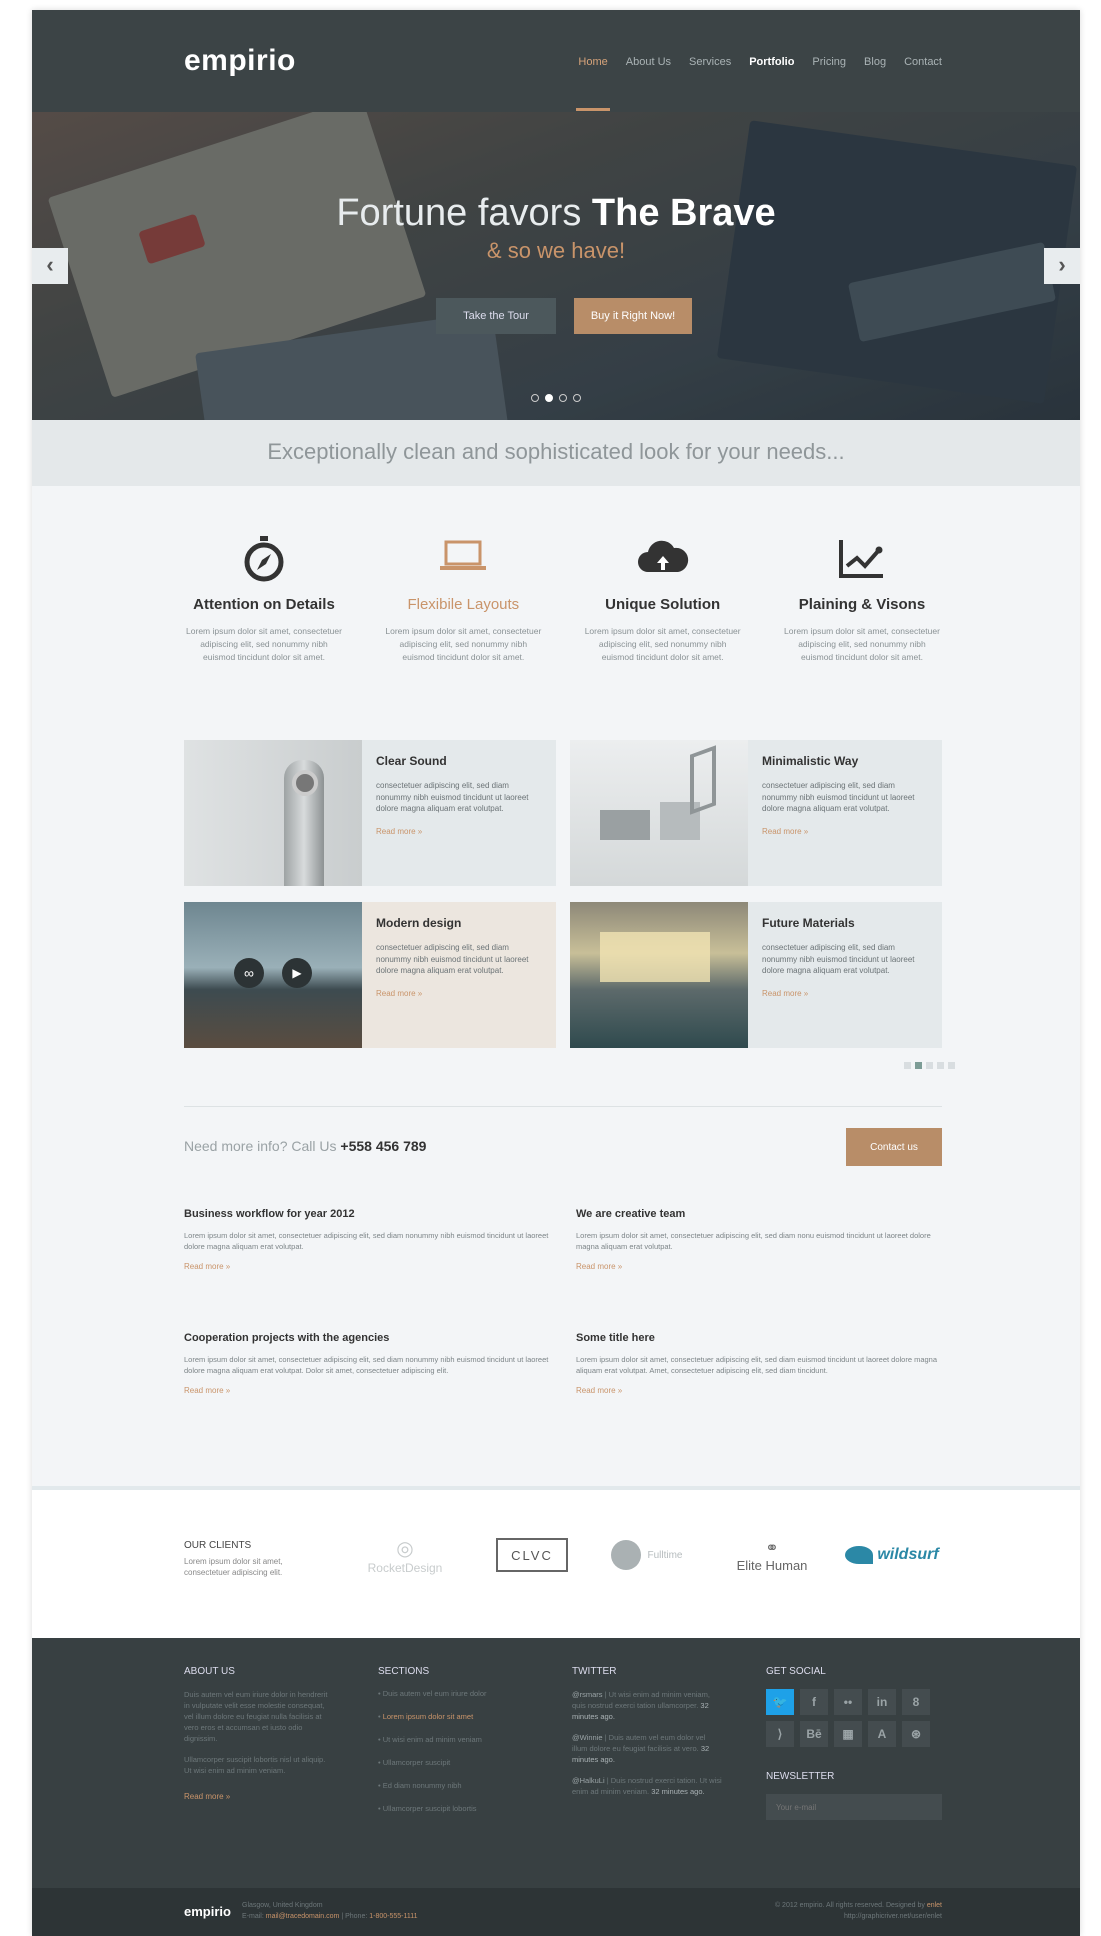  Describe the element at coordinates (393, 1916) in the screenshot. I see `phone-value: 1-800-555-1111` at that location.